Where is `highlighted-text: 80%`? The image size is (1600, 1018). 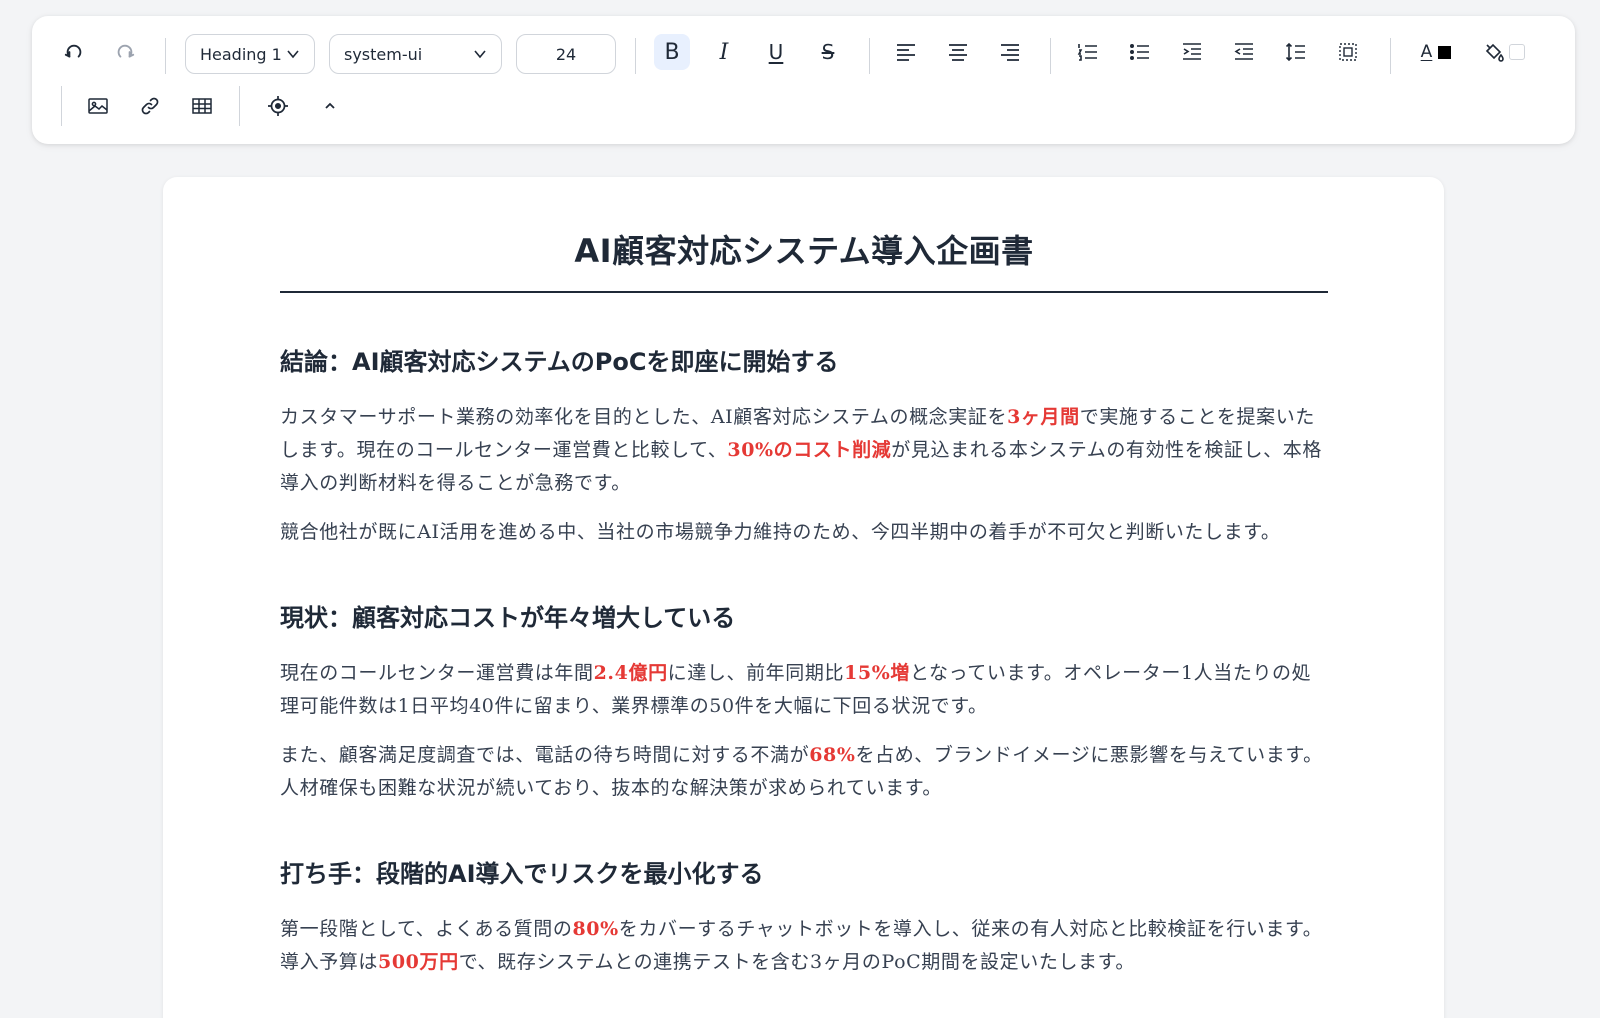
highlighted-text: 80% is located at coordinates (595, 929).